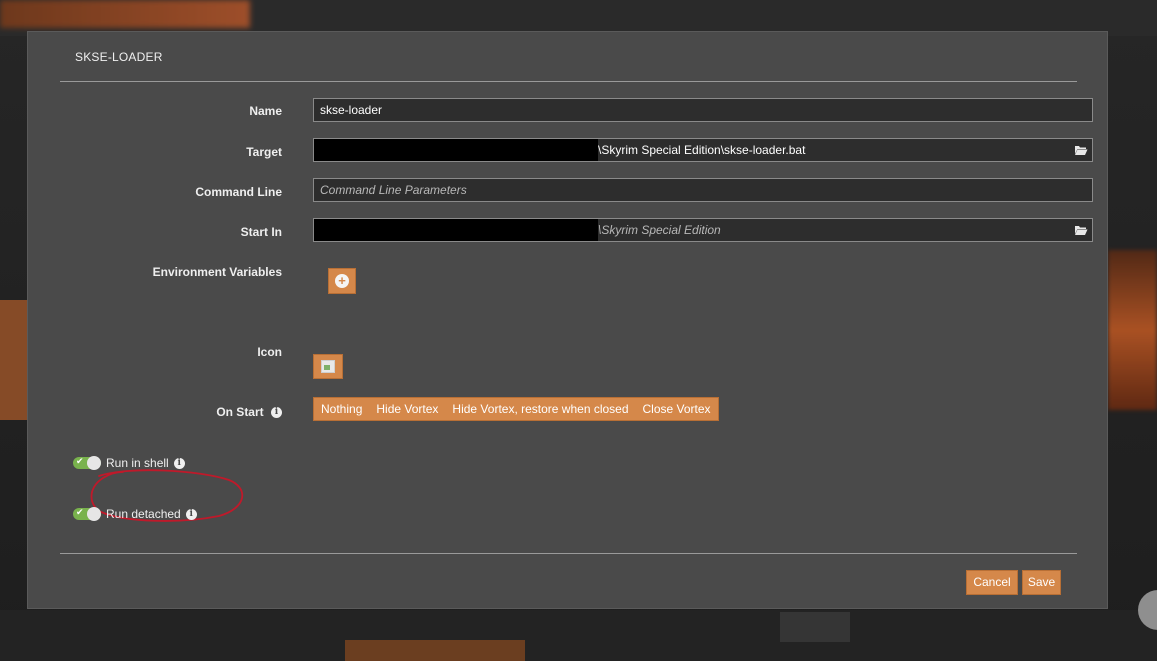 Image resolution: width=1157 pixels, height=661 pixels. What do you see at coordinates (341, 409) in the screenshot?
I see `on-start-option-nothing: Nothing` at bounding box center [341, 409].